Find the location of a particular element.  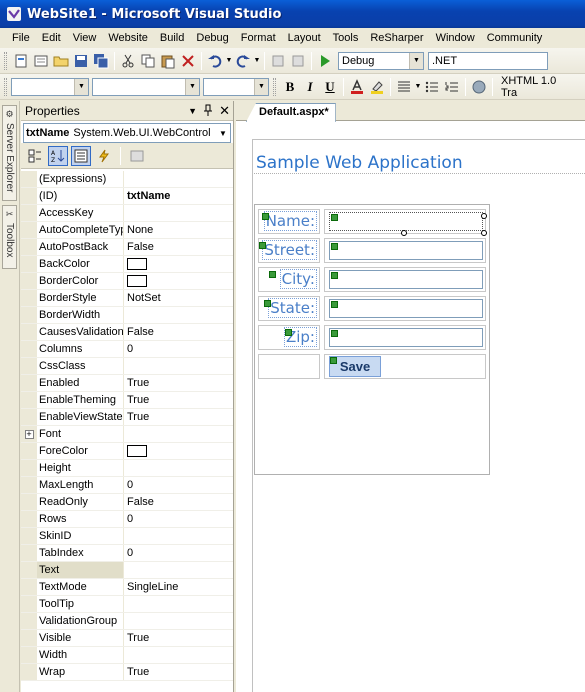

property-row: Visible True is located at coordinates (127, 638).